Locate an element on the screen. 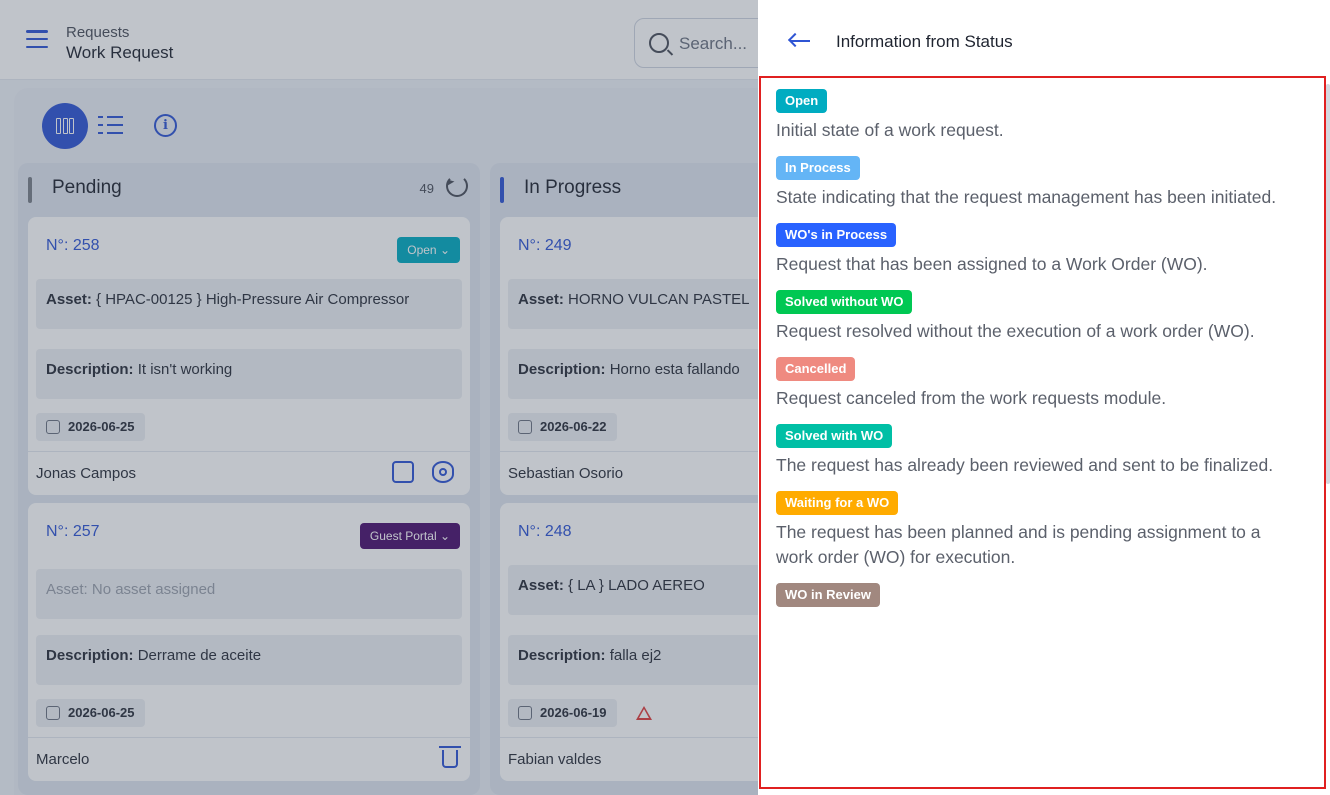  status-badge: Solved with WO is located at coordinates (834, 436).